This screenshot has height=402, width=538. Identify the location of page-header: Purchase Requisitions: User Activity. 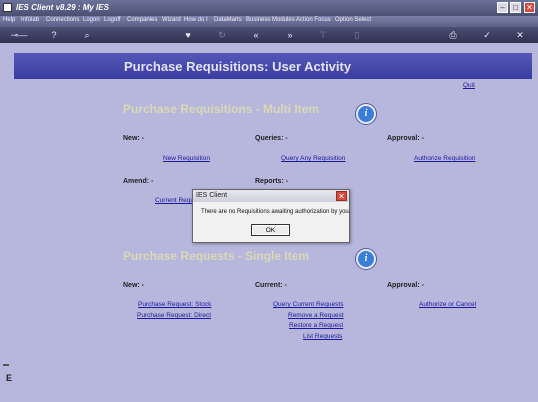
(273, 66).